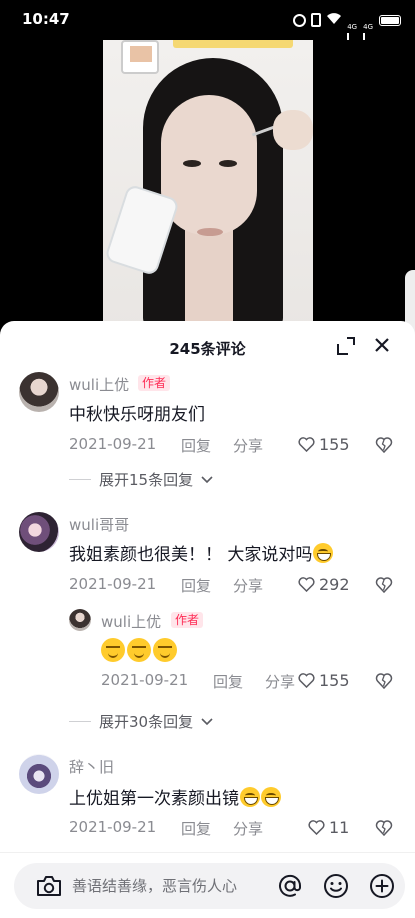 Image resolution: width=415 pixels, height=918 pixels. I want to click on reply-date: 2021-09-21, so click(145, 680).